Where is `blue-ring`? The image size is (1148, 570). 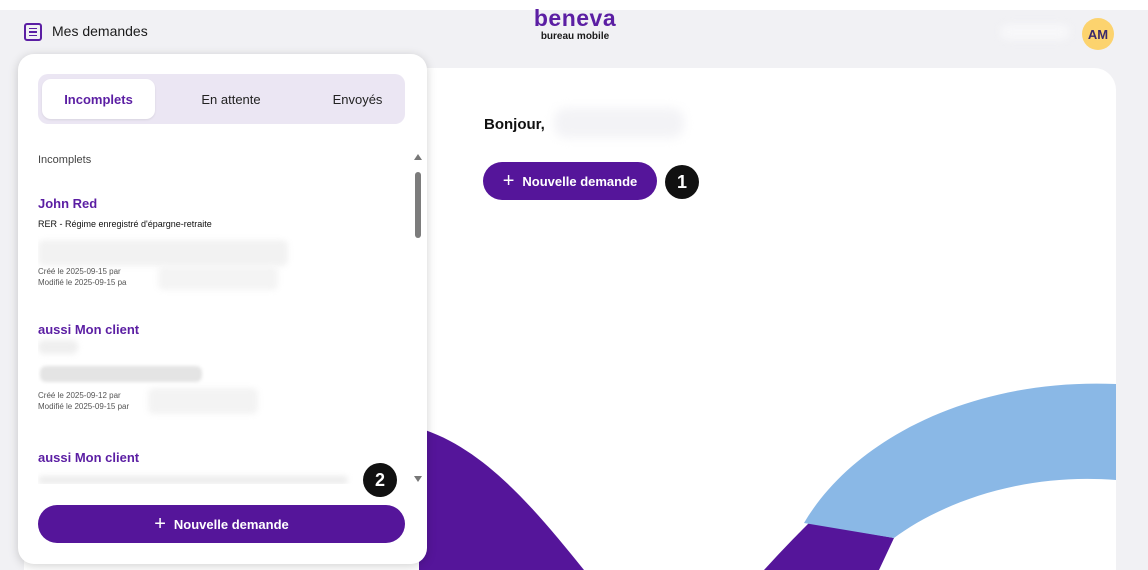 blue-ring is located at coordinates (960, 460).